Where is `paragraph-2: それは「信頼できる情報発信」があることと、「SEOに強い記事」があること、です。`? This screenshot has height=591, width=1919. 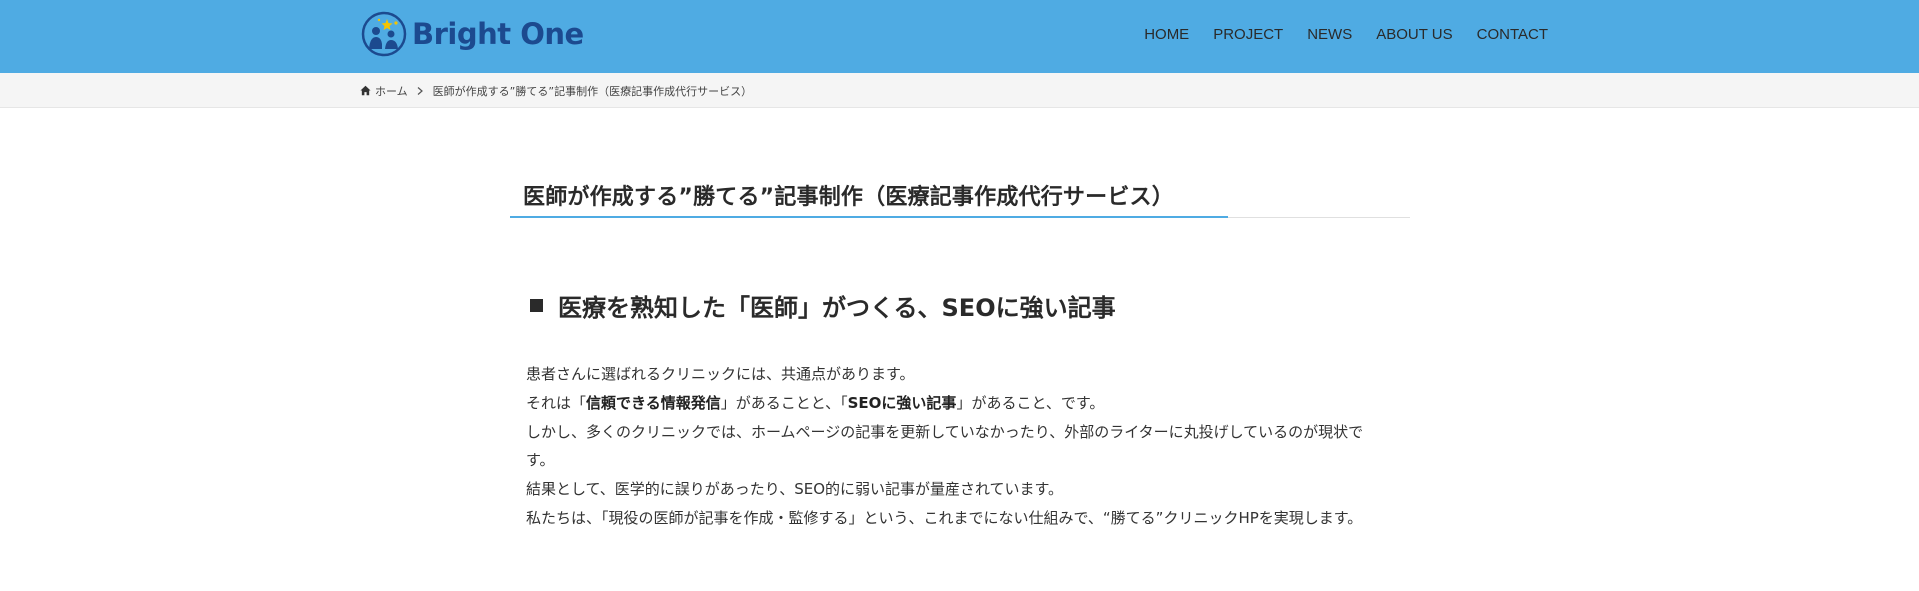 paragraph-2: それは「信頼できる情報発信」があることと、「SEOに強い記事」があること、です。 is located at coordinates (956, 403).